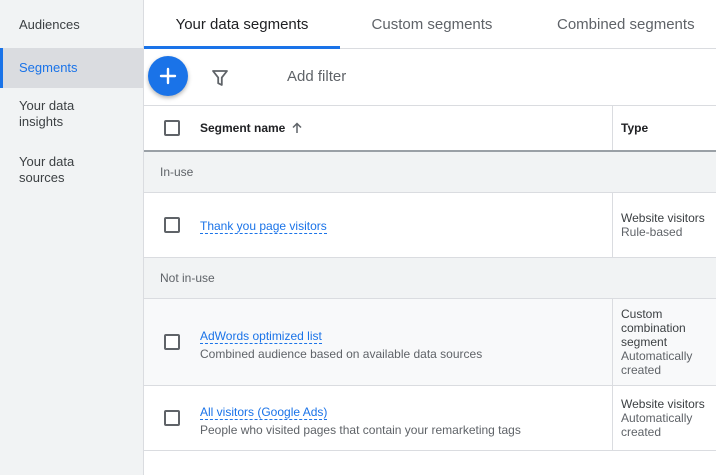  I want to click on tab-label: Custom segments, so click(432, 24).